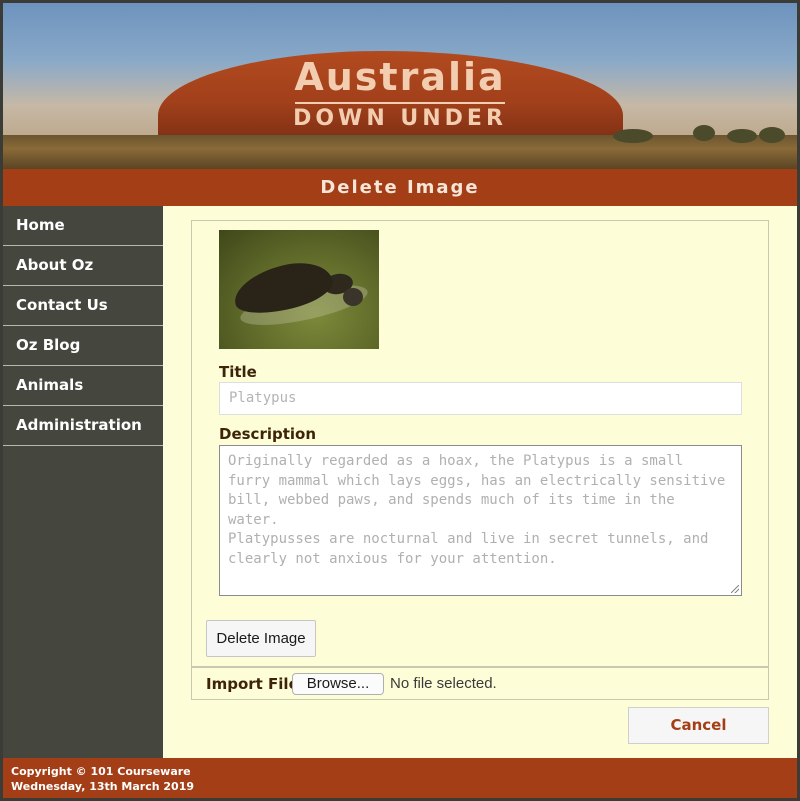 The height and width of the screenshot is (801, 800). I want to click on sidebar-item-administration: Administration, so click(83, 426).